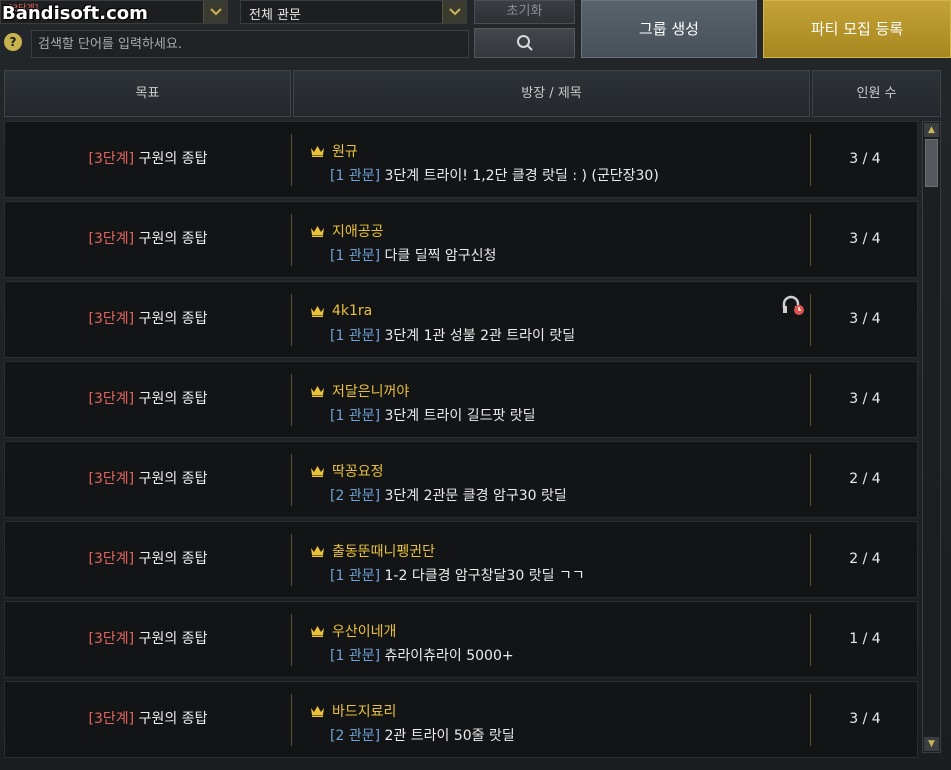  I want to click on header-title: 방장 / 제목, so click(551, 93).